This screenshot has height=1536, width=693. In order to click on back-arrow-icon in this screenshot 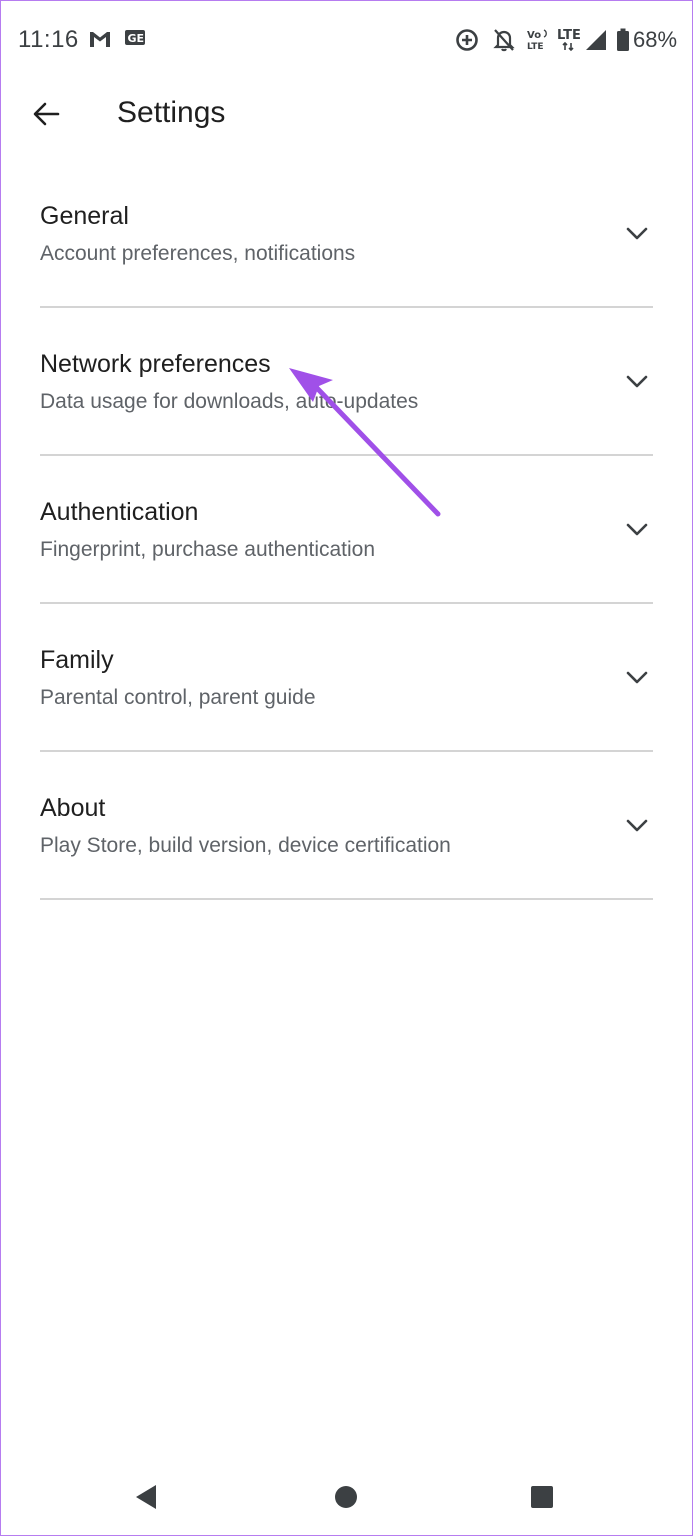, I will do `click(46, 114)`.